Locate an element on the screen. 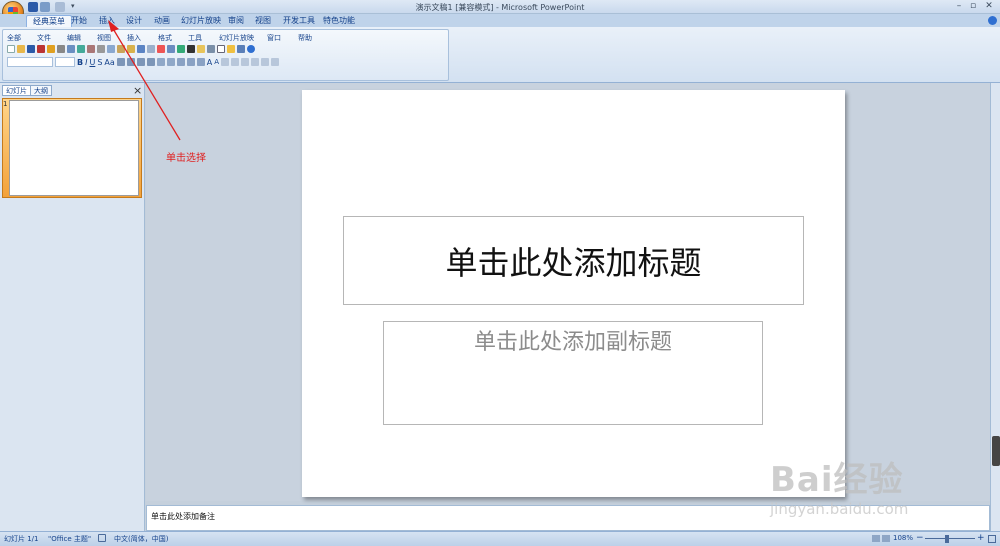 This screenshot has height=546, width=1000. italic-icon: I is located at coordinates (86, 62).